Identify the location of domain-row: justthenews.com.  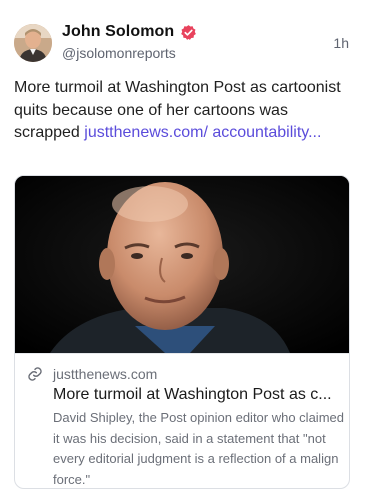
(92, 374).